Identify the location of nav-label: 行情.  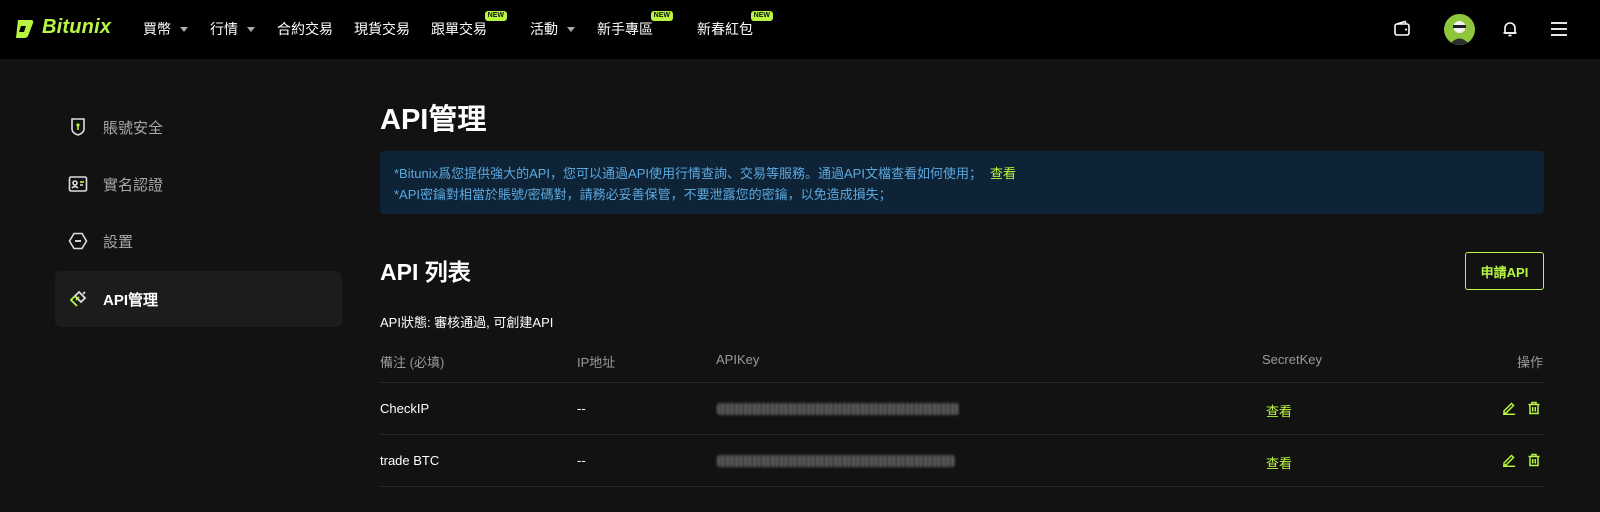
(224, 29).